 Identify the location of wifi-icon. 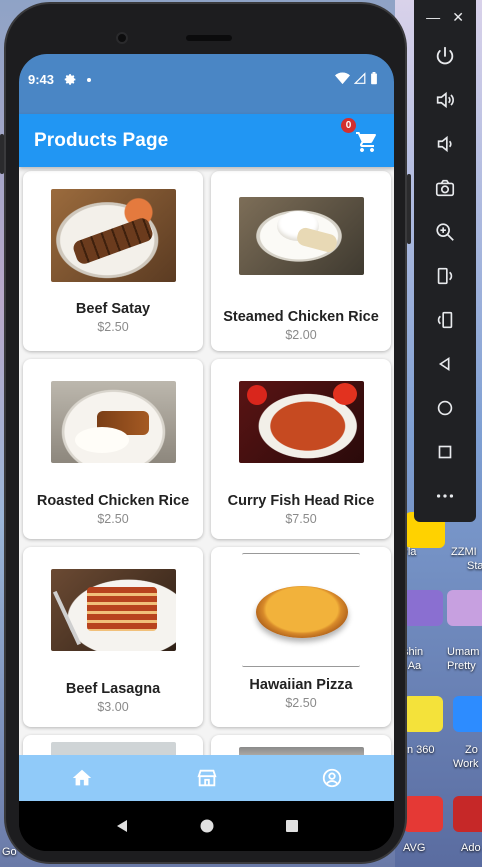
(342, 78).